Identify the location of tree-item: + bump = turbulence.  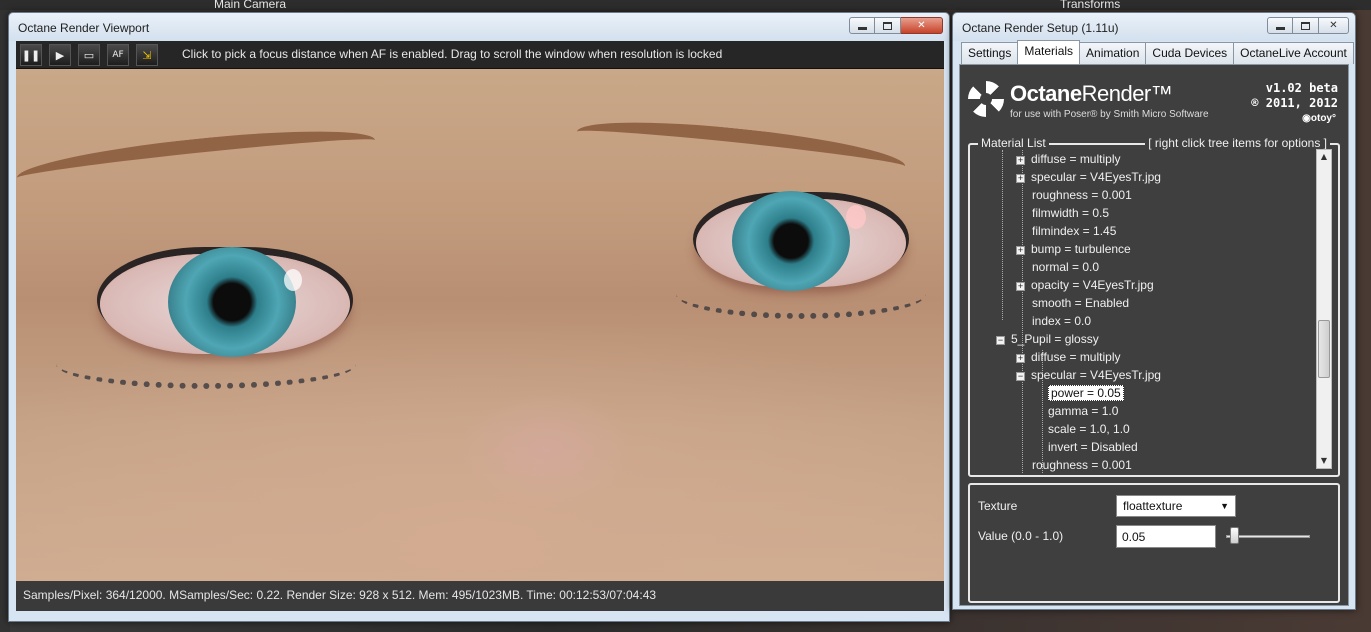
(1073, 249).